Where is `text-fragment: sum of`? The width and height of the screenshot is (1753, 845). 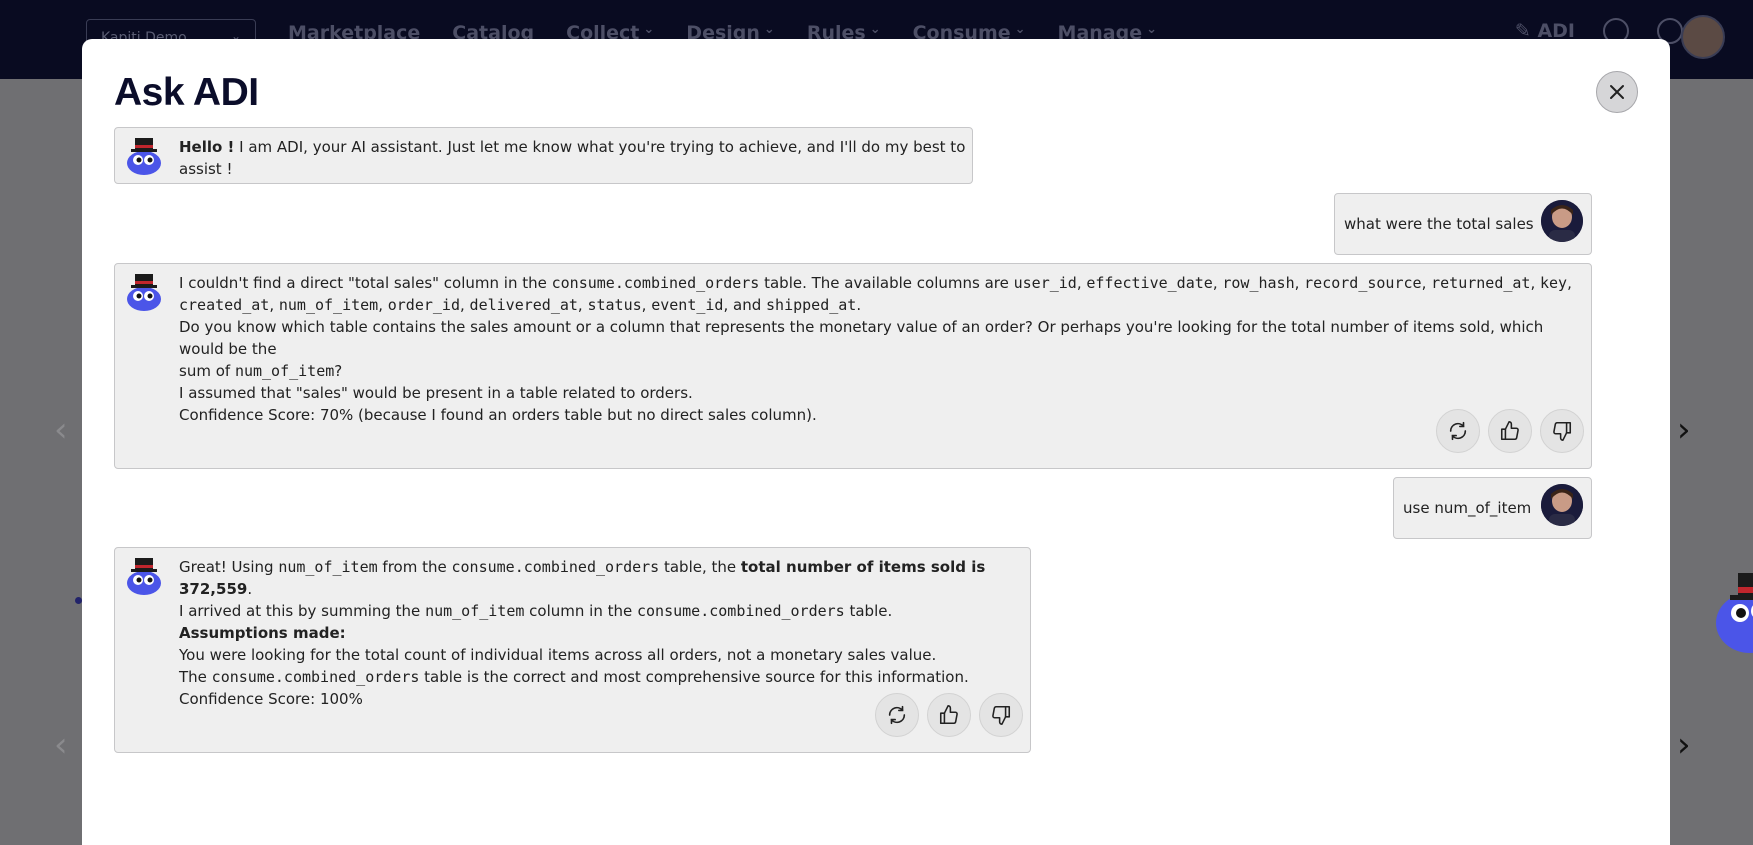
text-fragment: sum of is located at coordinates (207, 371).